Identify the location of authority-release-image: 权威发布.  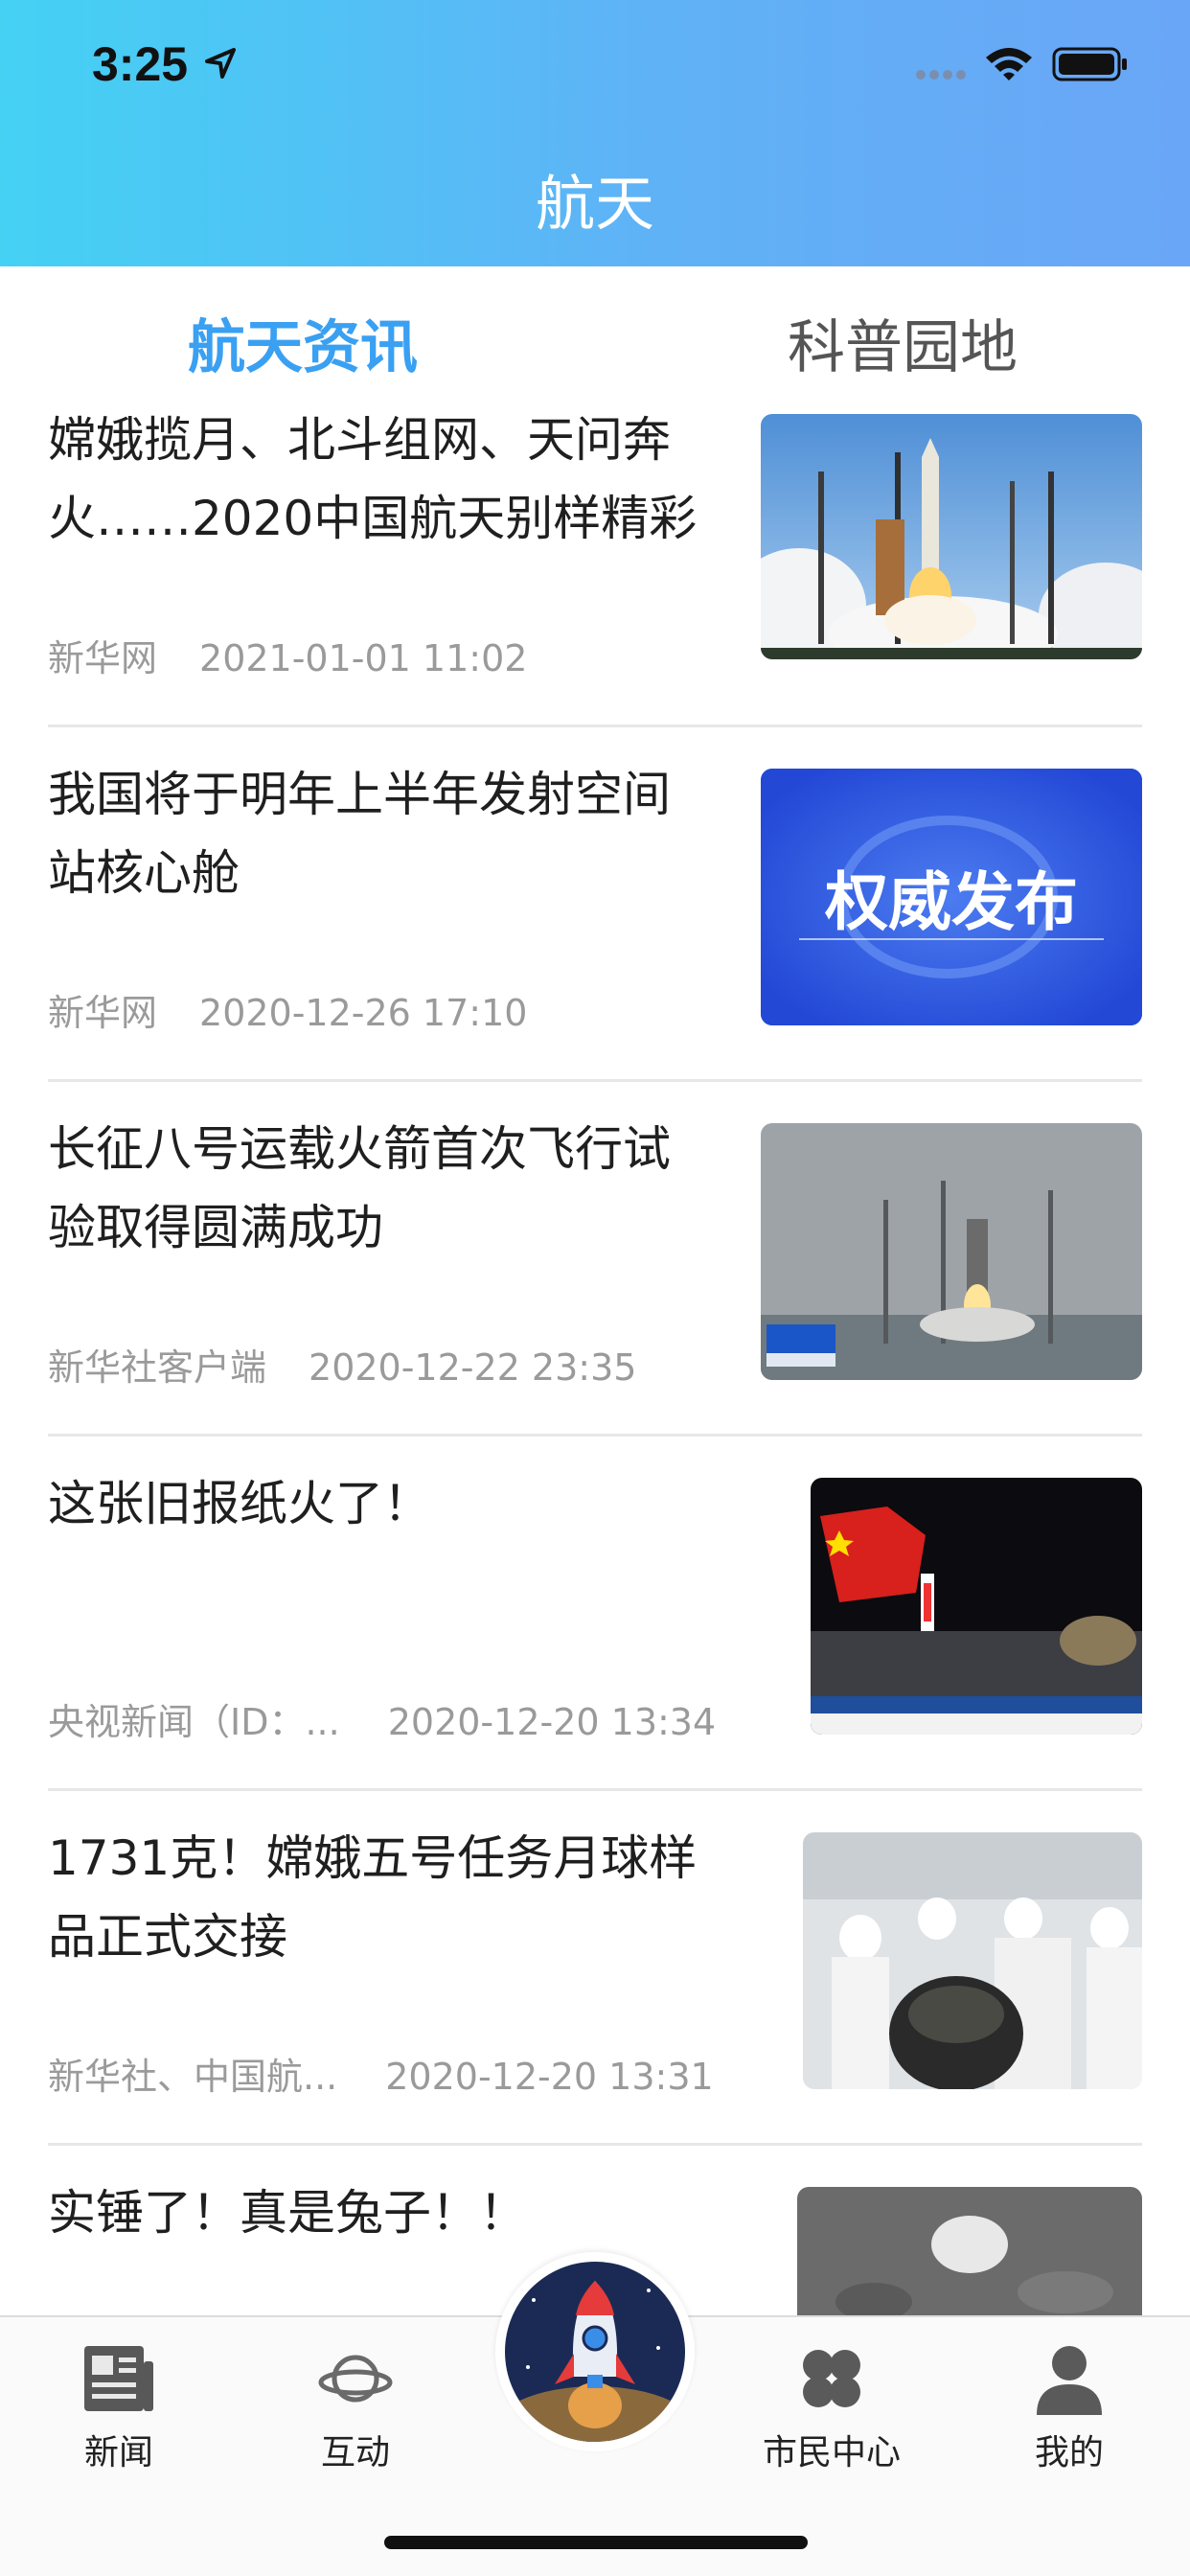
(952, 897).